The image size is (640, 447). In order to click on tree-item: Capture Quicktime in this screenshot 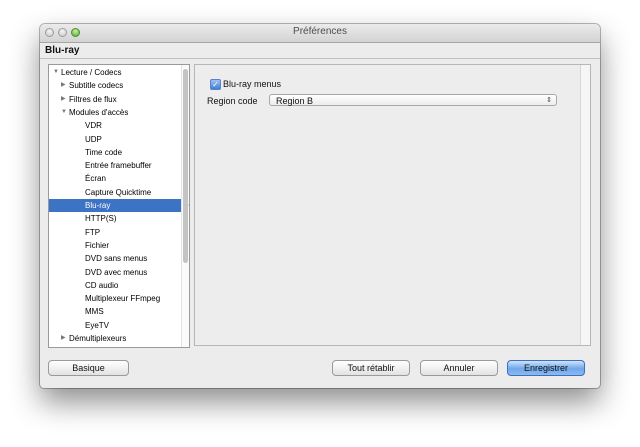, I will do `click(115, 192)`.